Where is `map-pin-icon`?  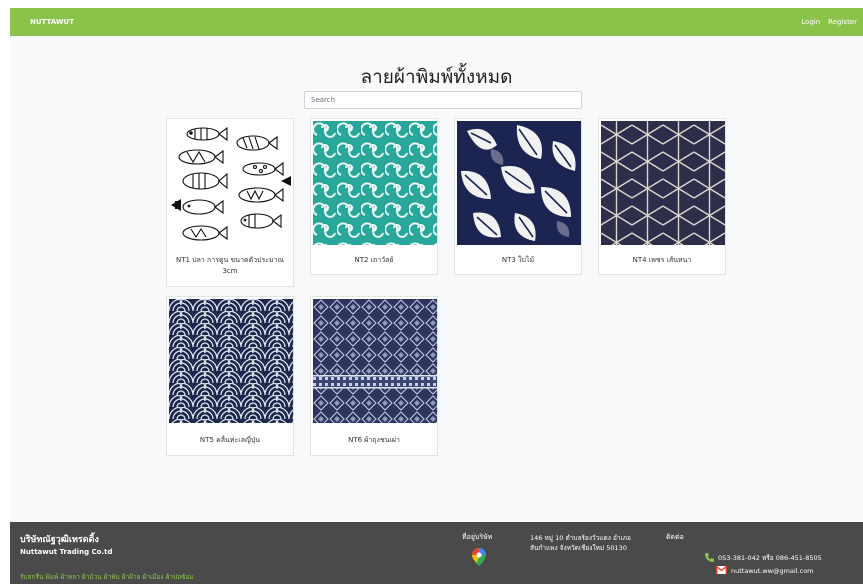 map-pin-icon is located at coordinates (479, 557).